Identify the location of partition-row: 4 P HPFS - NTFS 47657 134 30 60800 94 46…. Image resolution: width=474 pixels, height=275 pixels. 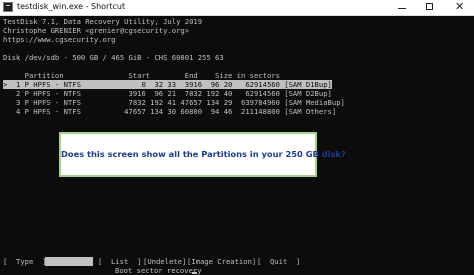
(169, 111).